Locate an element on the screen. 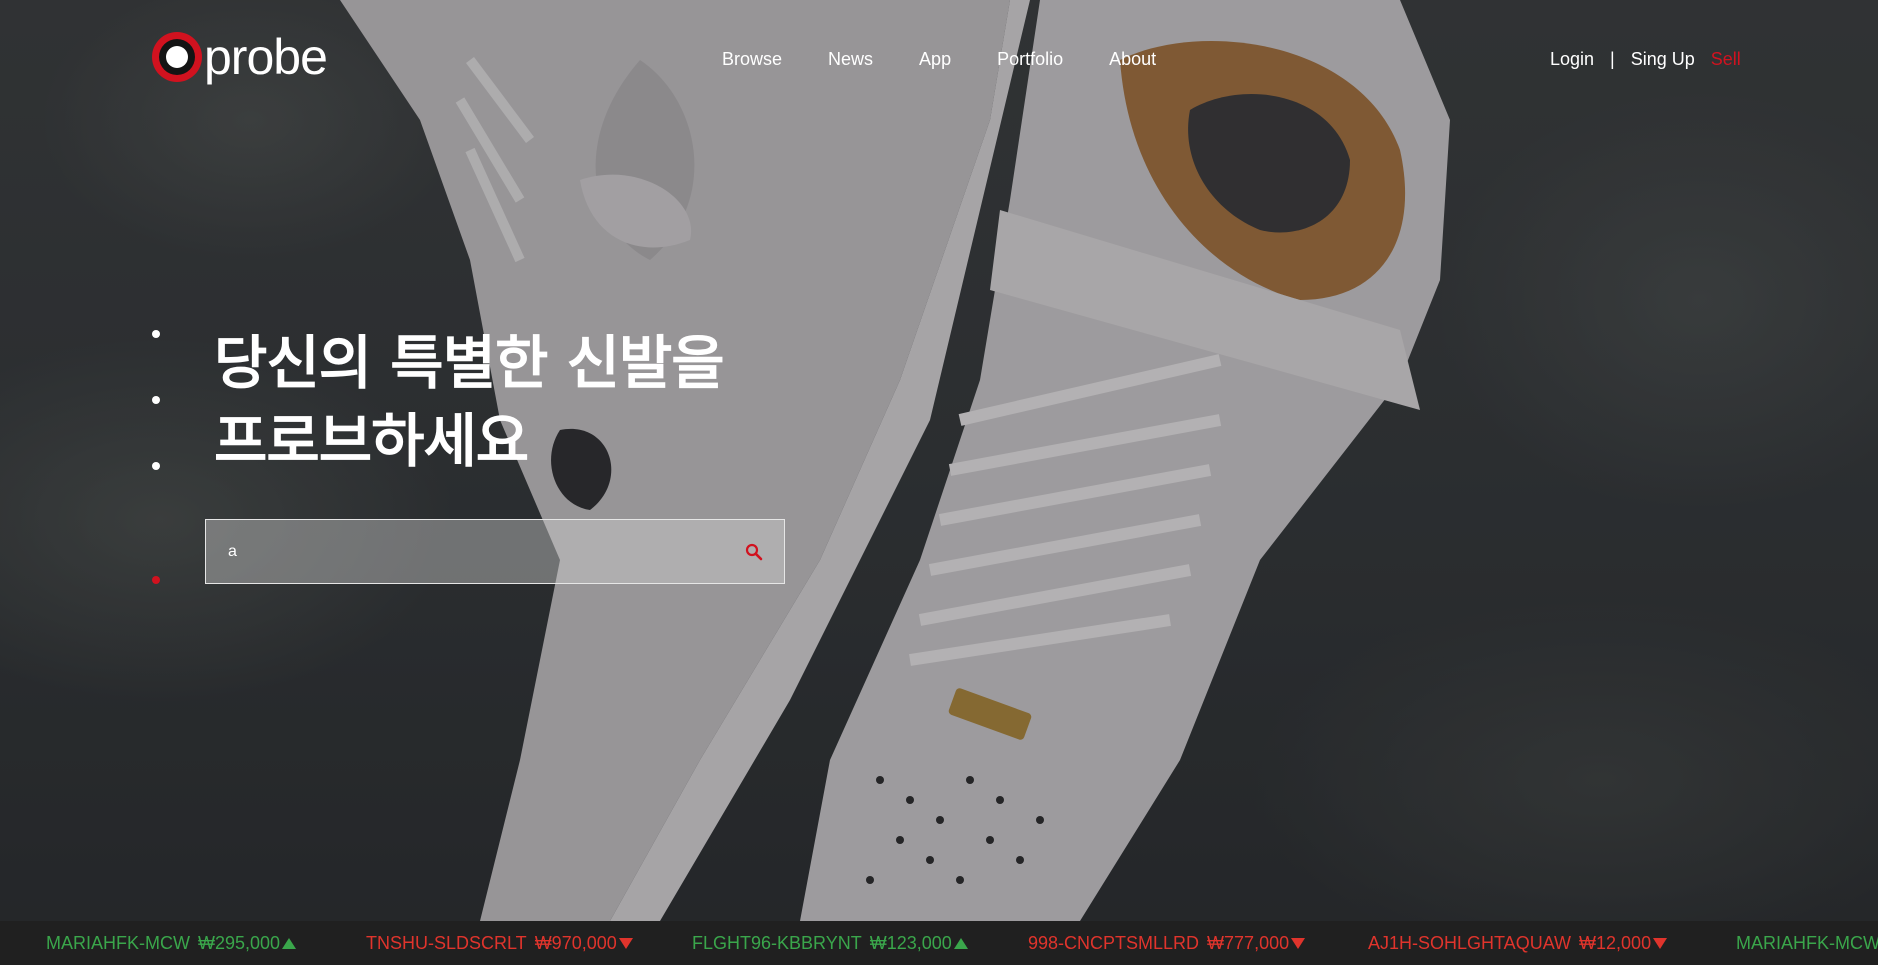 The height and width of the screenshot is (965, 1878). user-nav: Login | Sing Up Sell is located at coordinates (1645, 59).